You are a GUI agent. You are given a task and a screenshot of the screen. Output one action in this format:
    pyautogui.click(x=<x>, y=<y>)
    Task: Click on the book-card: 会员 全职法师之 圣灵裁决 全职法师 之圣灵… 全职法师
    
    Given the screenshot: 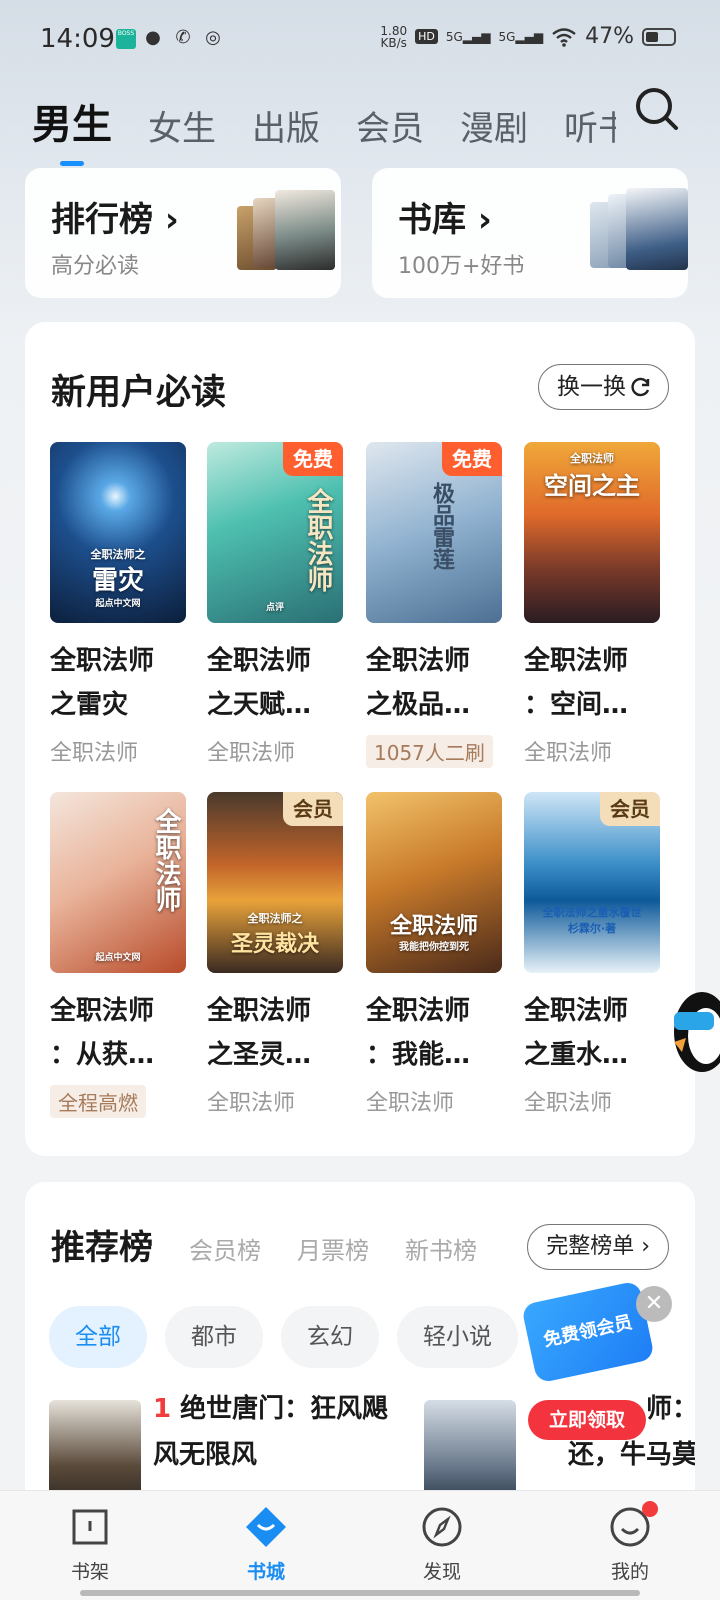 What is the action you would take?
    pyautogui.click(x=275, y=954)
    